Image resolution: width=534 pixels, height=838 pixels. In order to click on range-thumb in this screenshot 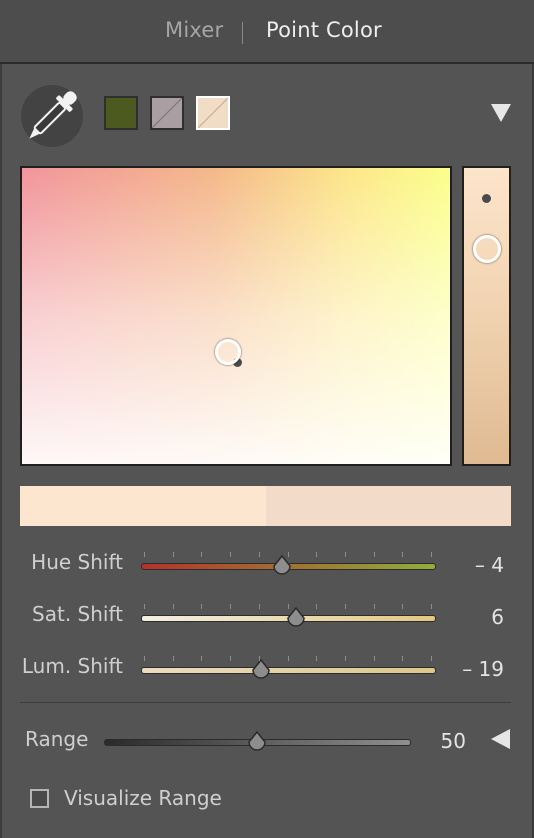, I will do `click(257, 743)`.